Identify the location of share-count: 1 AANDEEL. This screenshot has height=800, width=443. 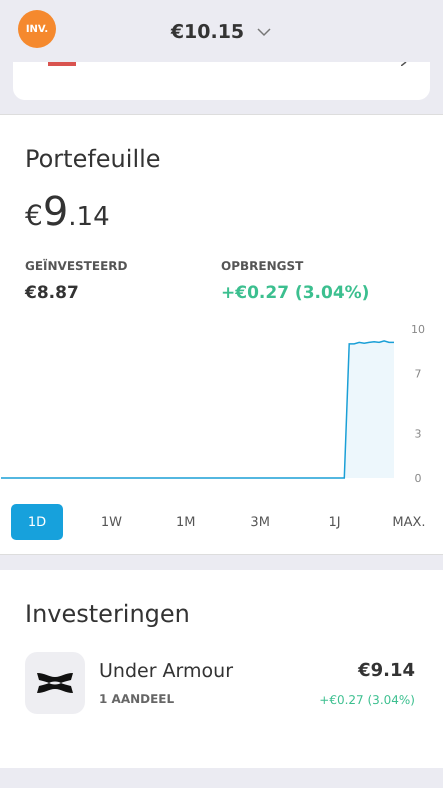
(137, 699).